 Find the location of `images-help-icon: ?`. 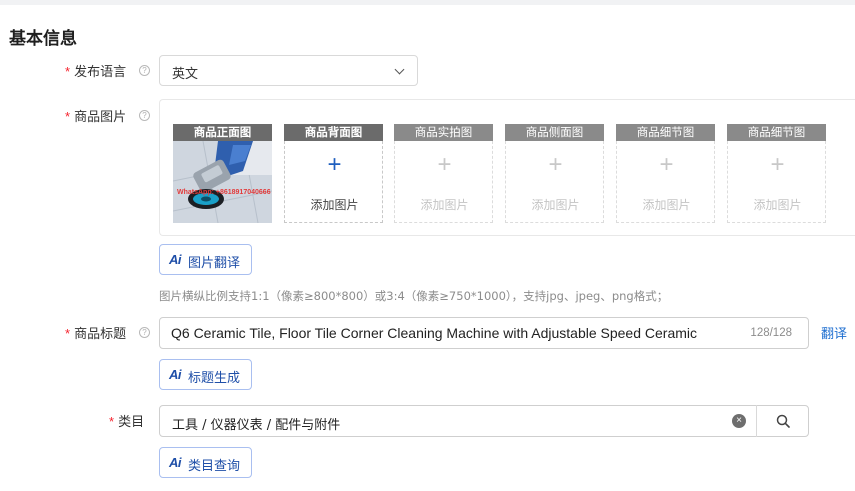

images-help-icon: ? is located at coordinates (144, 115).